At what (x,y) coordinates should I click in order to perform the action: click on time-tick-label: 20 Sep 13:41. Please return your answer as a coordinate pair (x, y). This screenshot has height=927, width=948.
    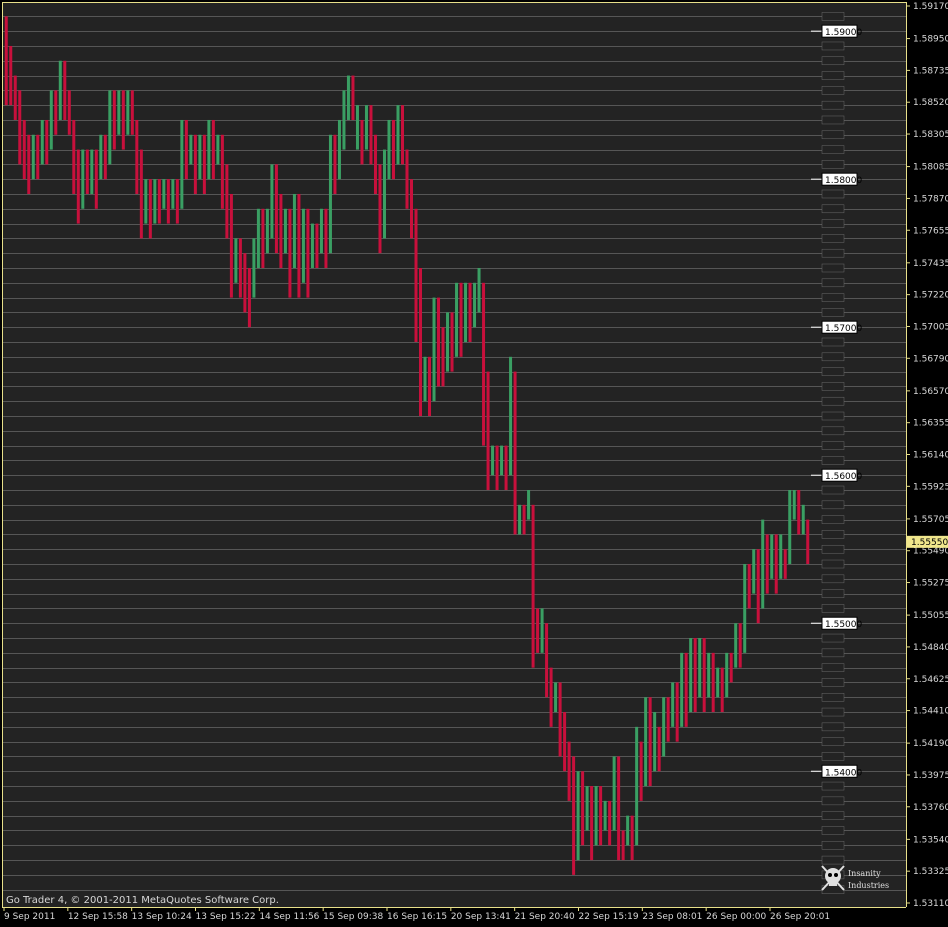
    Looking at the image, I should click on (481, 917).